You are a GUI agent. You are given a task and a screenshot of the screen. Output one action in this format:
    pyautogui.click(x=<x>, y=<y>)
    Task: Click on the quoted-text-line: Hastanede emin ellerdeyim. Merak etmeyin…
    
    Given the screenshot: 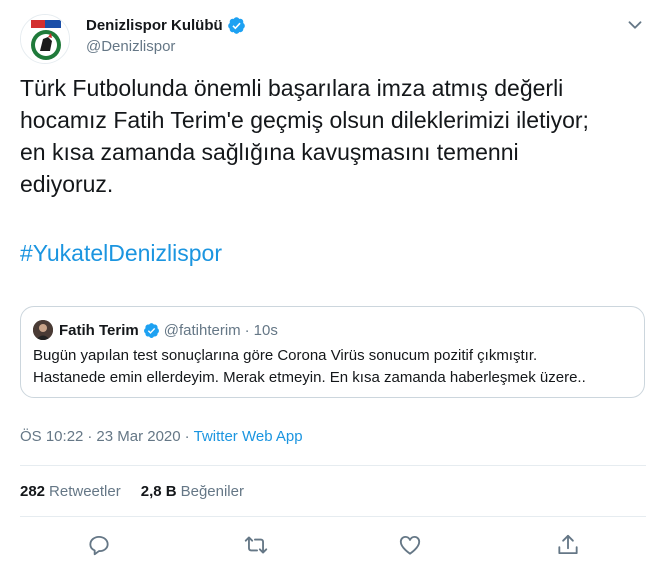 What is the action you would take?
    pyautogui.click(x=309, y=377)
    